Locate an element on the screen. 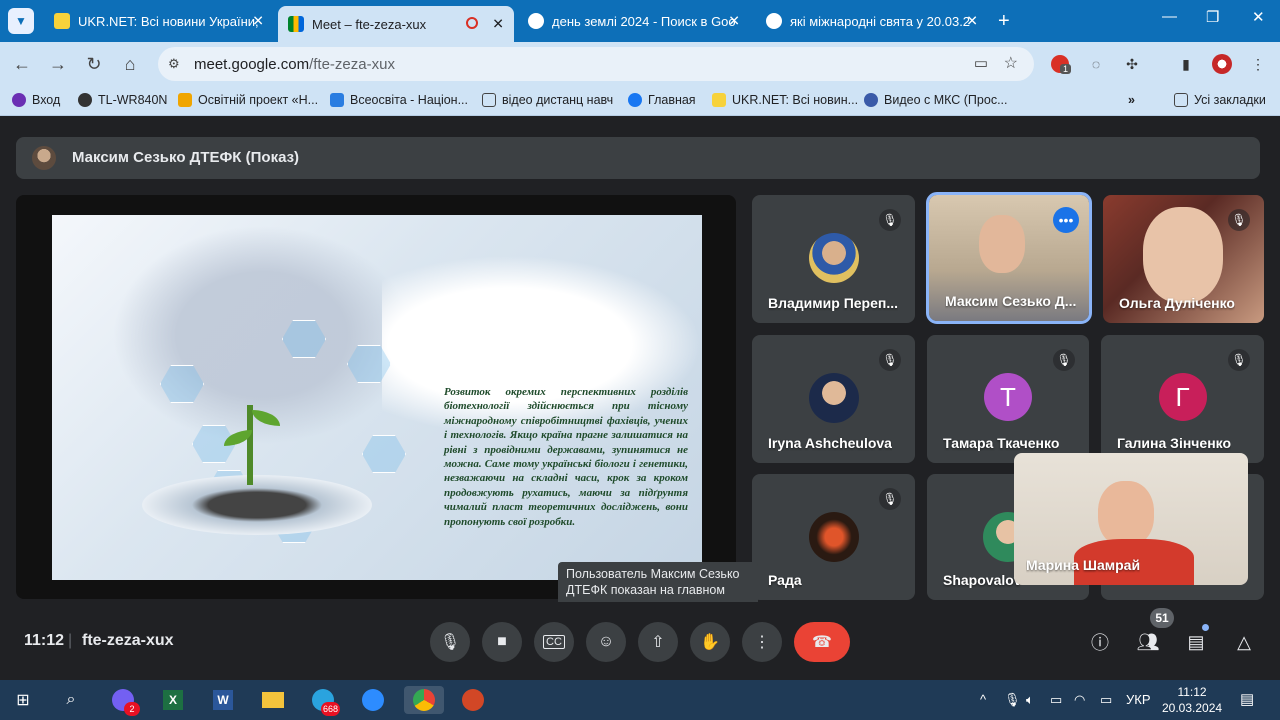 Image resolution: width=1280 pixels, height=720 pixels. language-indicator: УКР is located at coordinates (1138, 699).